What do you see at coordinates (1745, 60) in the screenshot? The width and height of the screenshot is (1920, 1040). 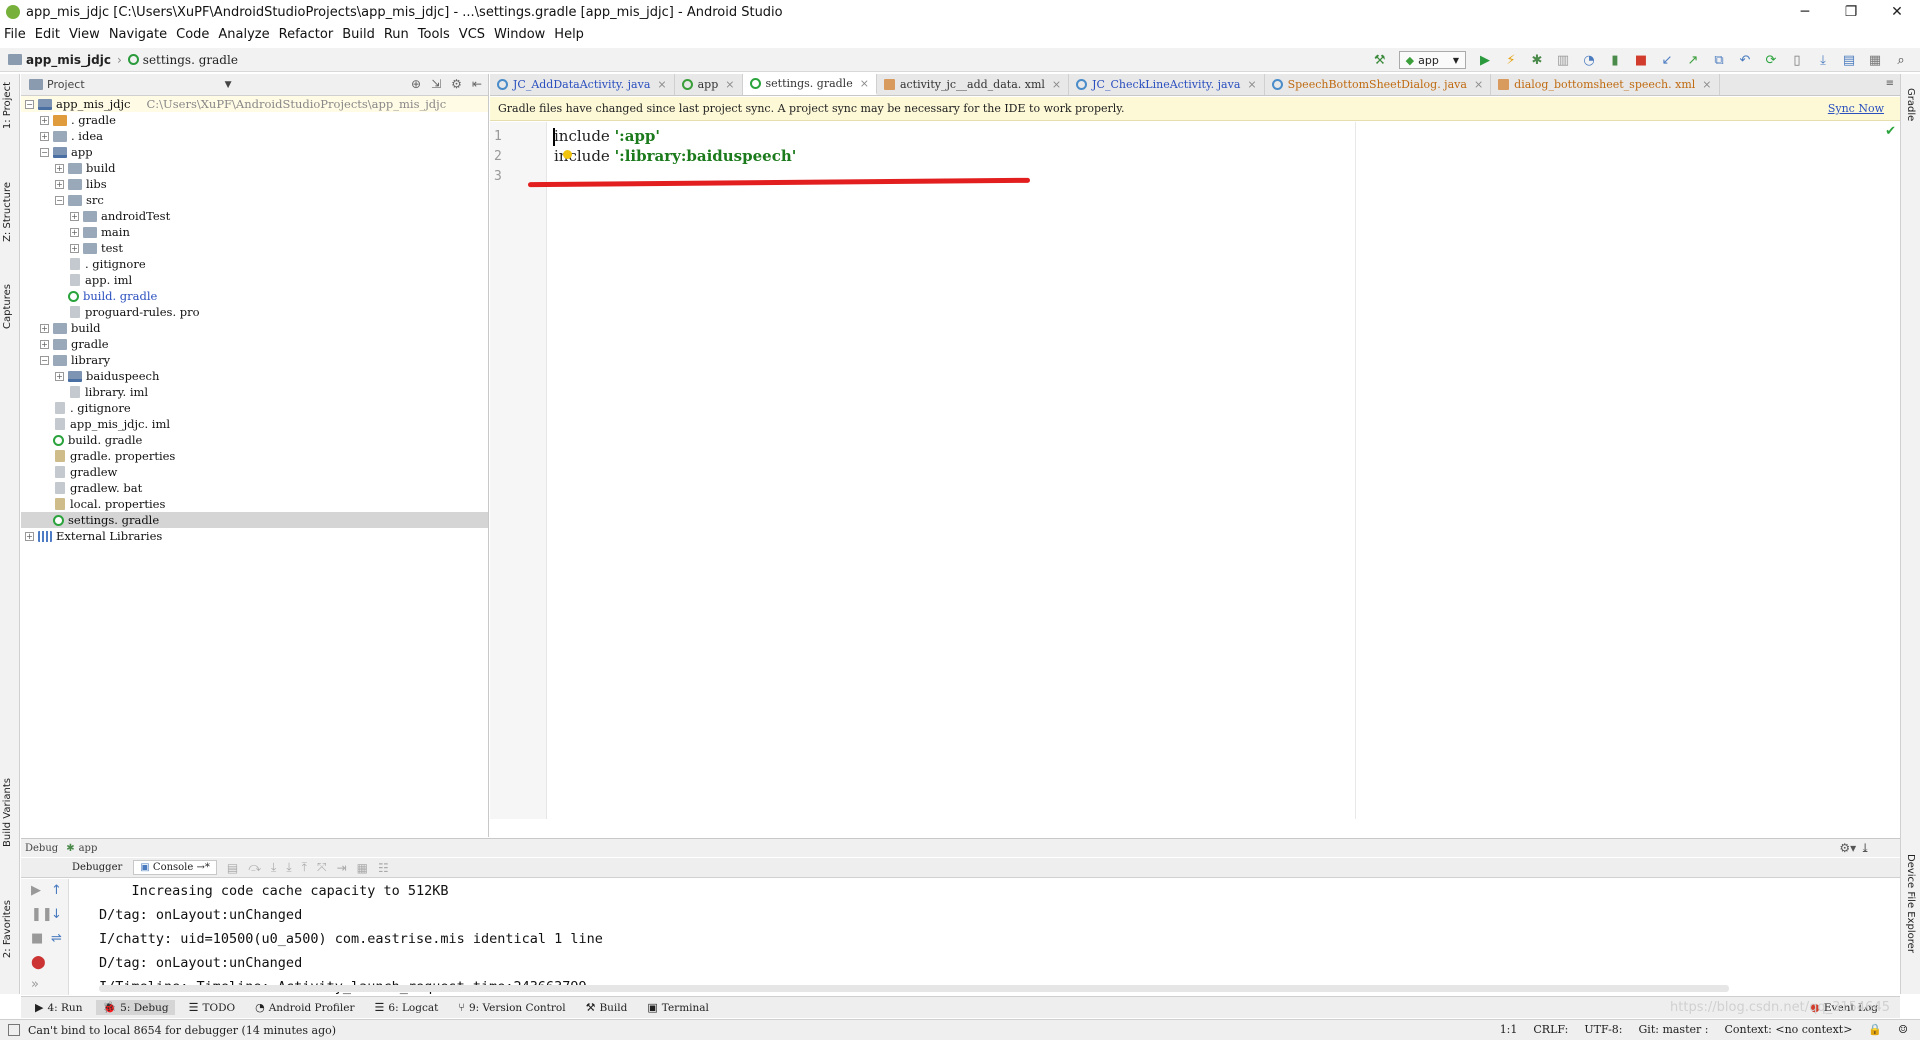 I see `vcs-revert-icon: ↶` at bounding box center [1745, 60].